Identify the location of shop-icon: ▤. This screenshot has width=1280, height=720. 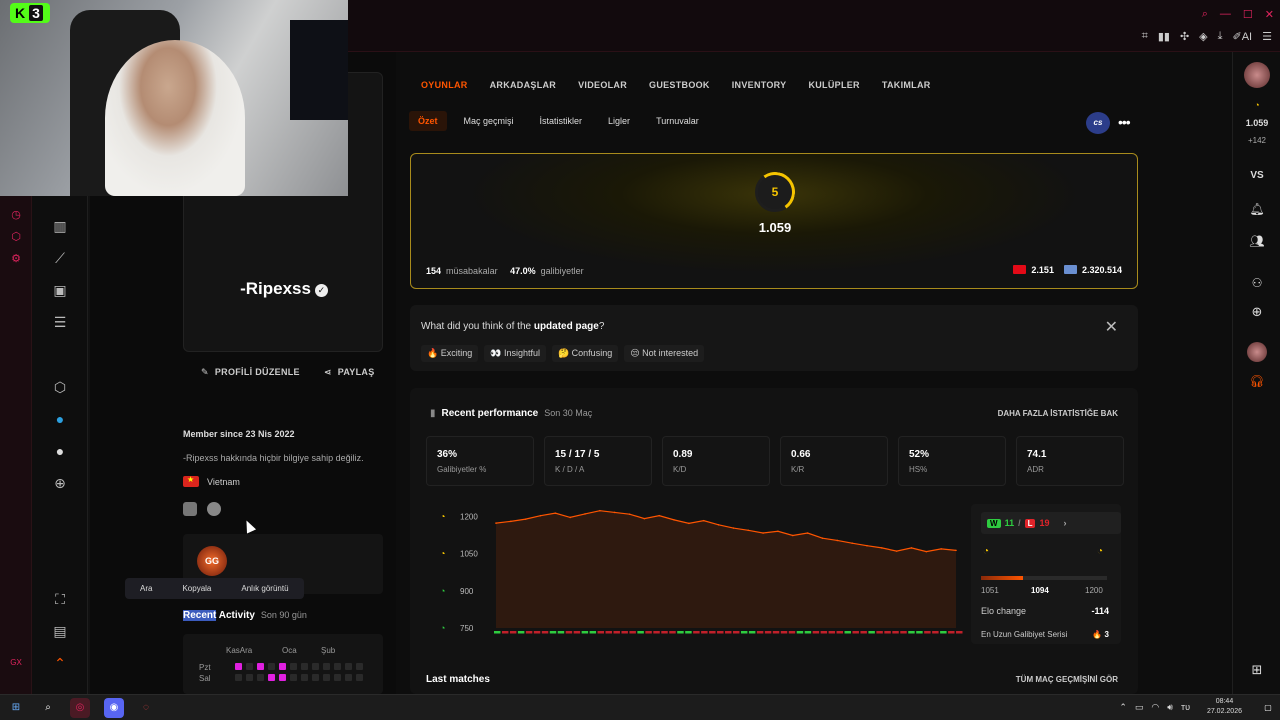
(60, 631).